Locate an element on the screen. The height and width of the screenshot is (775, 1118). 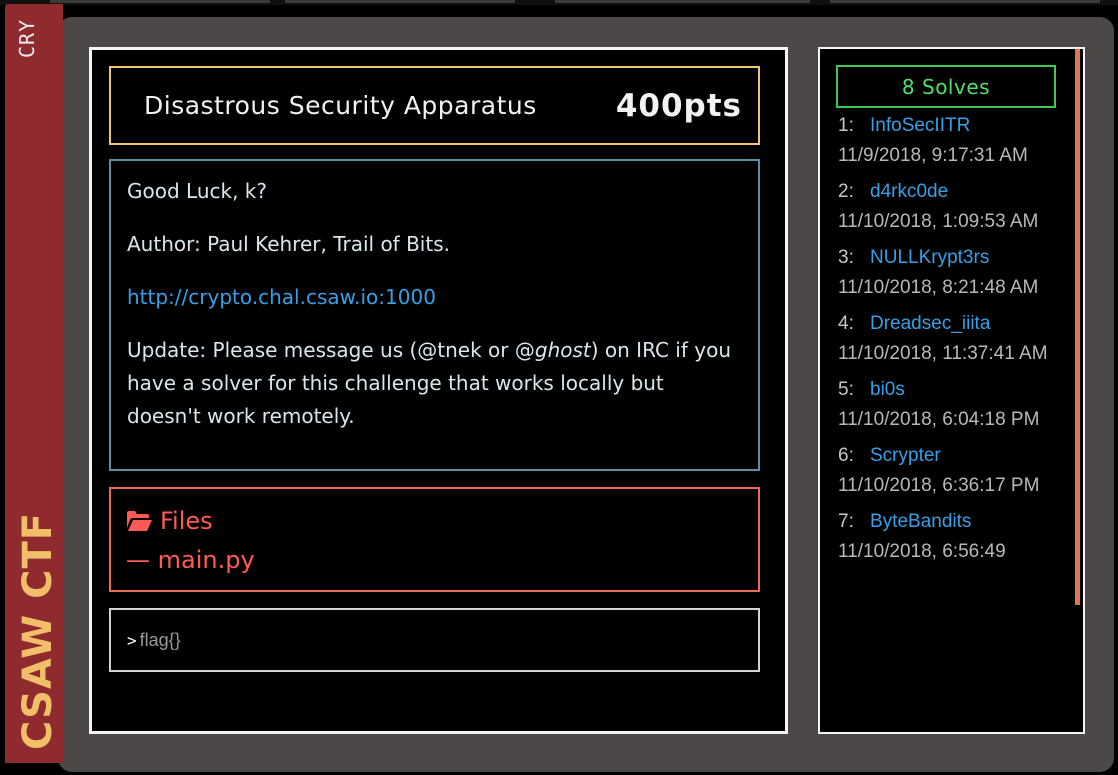
solve-time: 11/10/2018, 11:37:41 AM is located at coordinates (943, 353).